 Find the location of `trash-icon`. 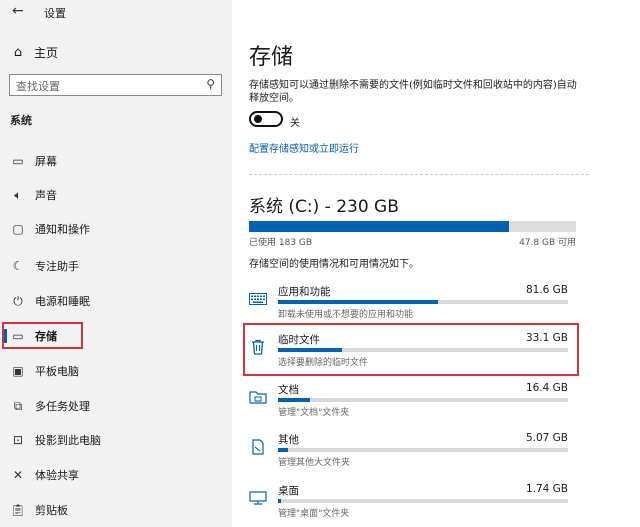

trash-icon is located at coordinates (258, 347).